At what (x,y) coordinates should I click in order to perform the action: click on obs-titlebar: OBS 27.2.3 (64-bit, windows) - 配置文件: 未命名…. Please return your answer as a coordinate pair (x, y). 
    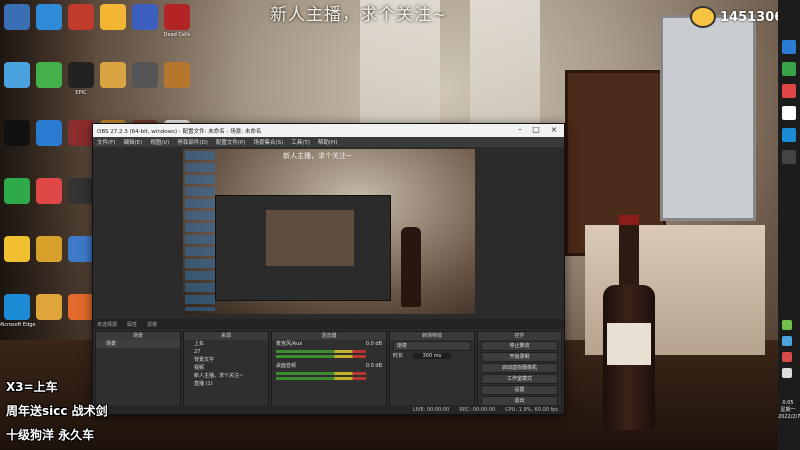
    Looking at the image, I should click on (328, 130).